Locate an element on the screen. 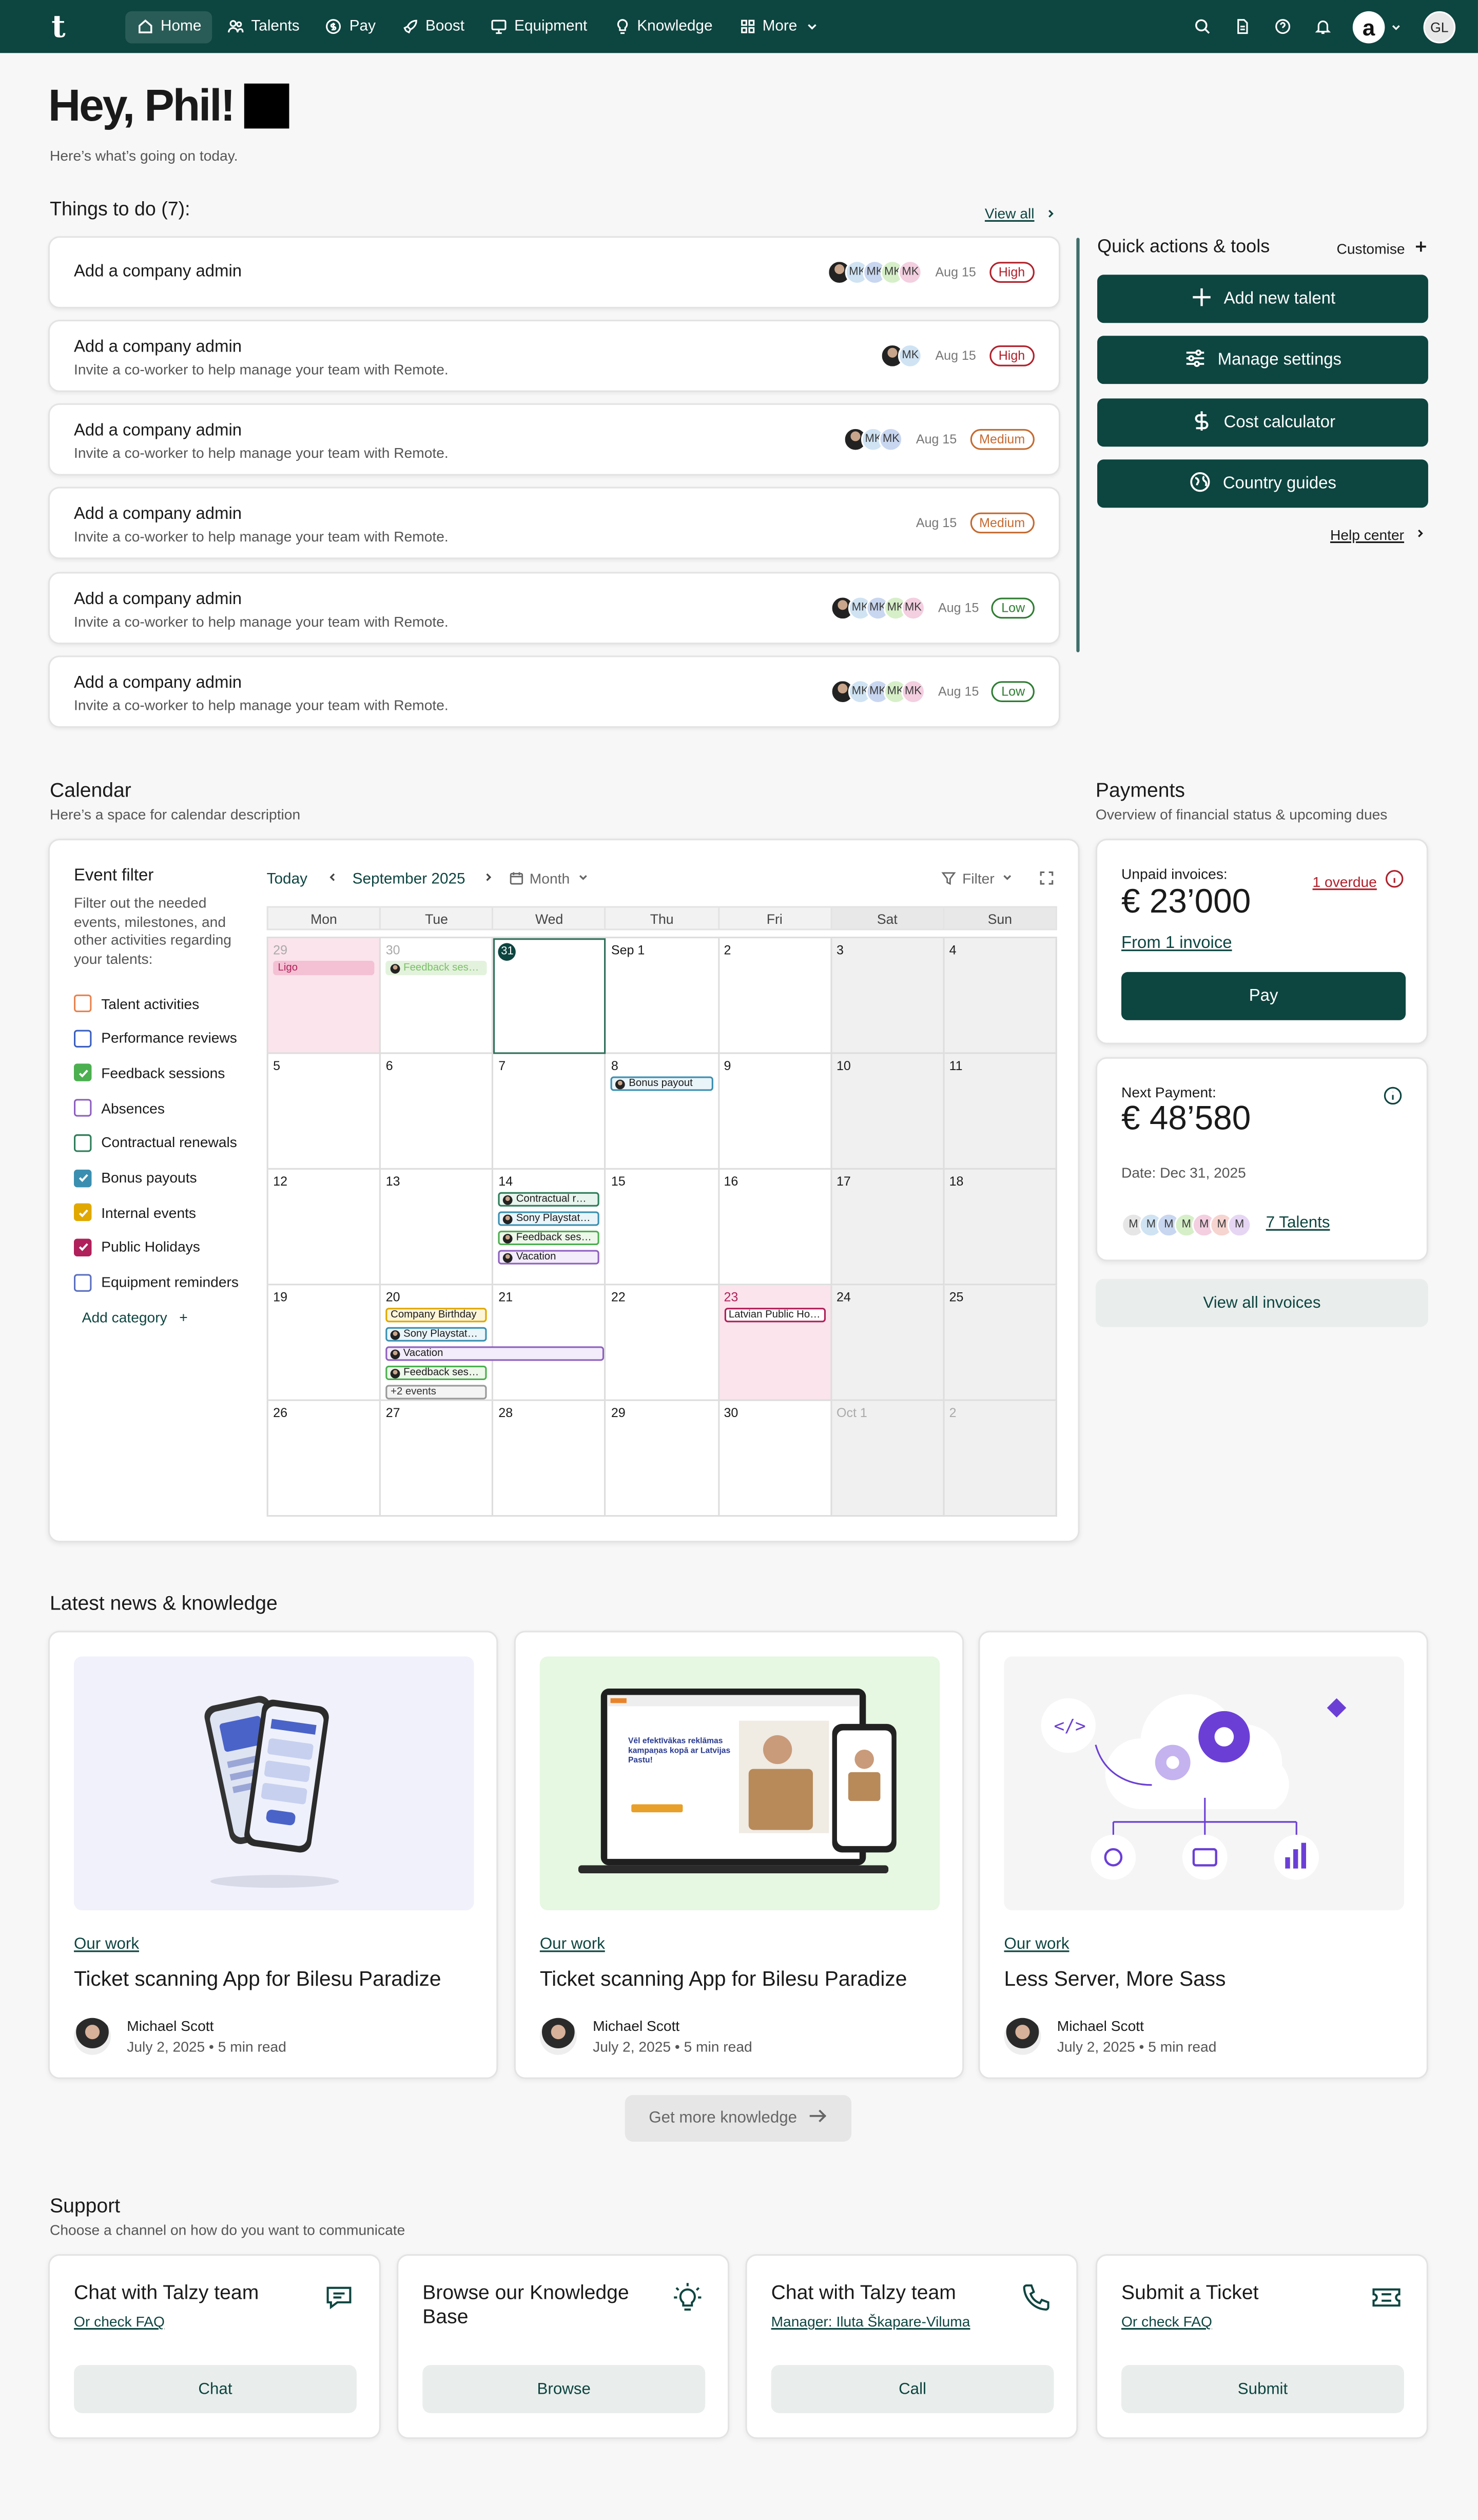 This screenshot has height=2520, width=1478. add-category-button: Add category + is located at coordinates (135, 1317).